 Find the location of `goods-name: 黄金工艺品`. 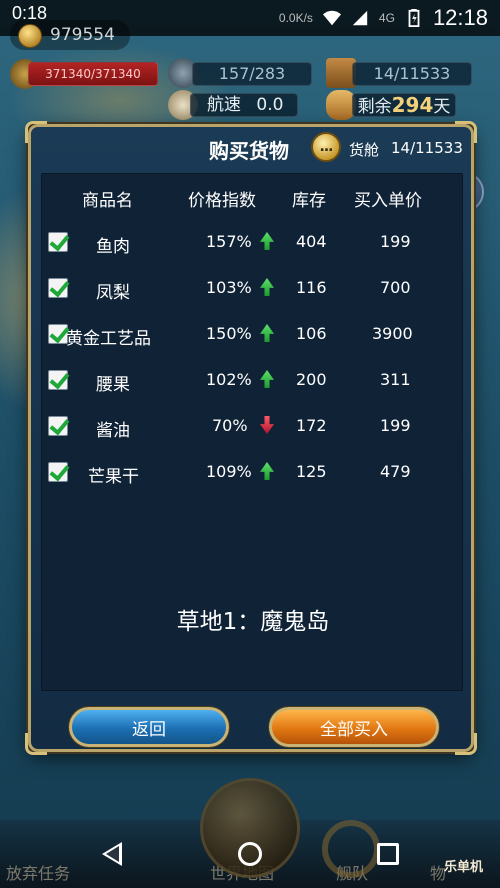

goods-name: 黄金工艺品 is located at coordinates (108, 339).